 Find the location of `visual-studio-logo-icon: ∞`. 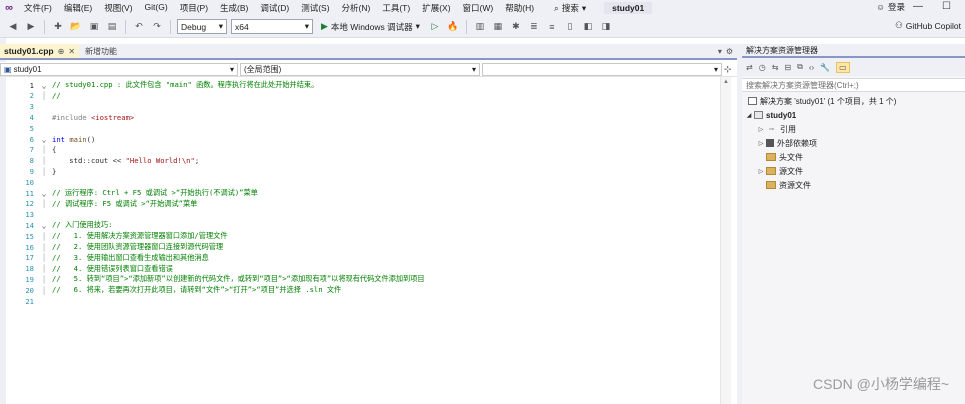

visual-studio-logo-icon: ∞ is located at coordinates (9, 8).